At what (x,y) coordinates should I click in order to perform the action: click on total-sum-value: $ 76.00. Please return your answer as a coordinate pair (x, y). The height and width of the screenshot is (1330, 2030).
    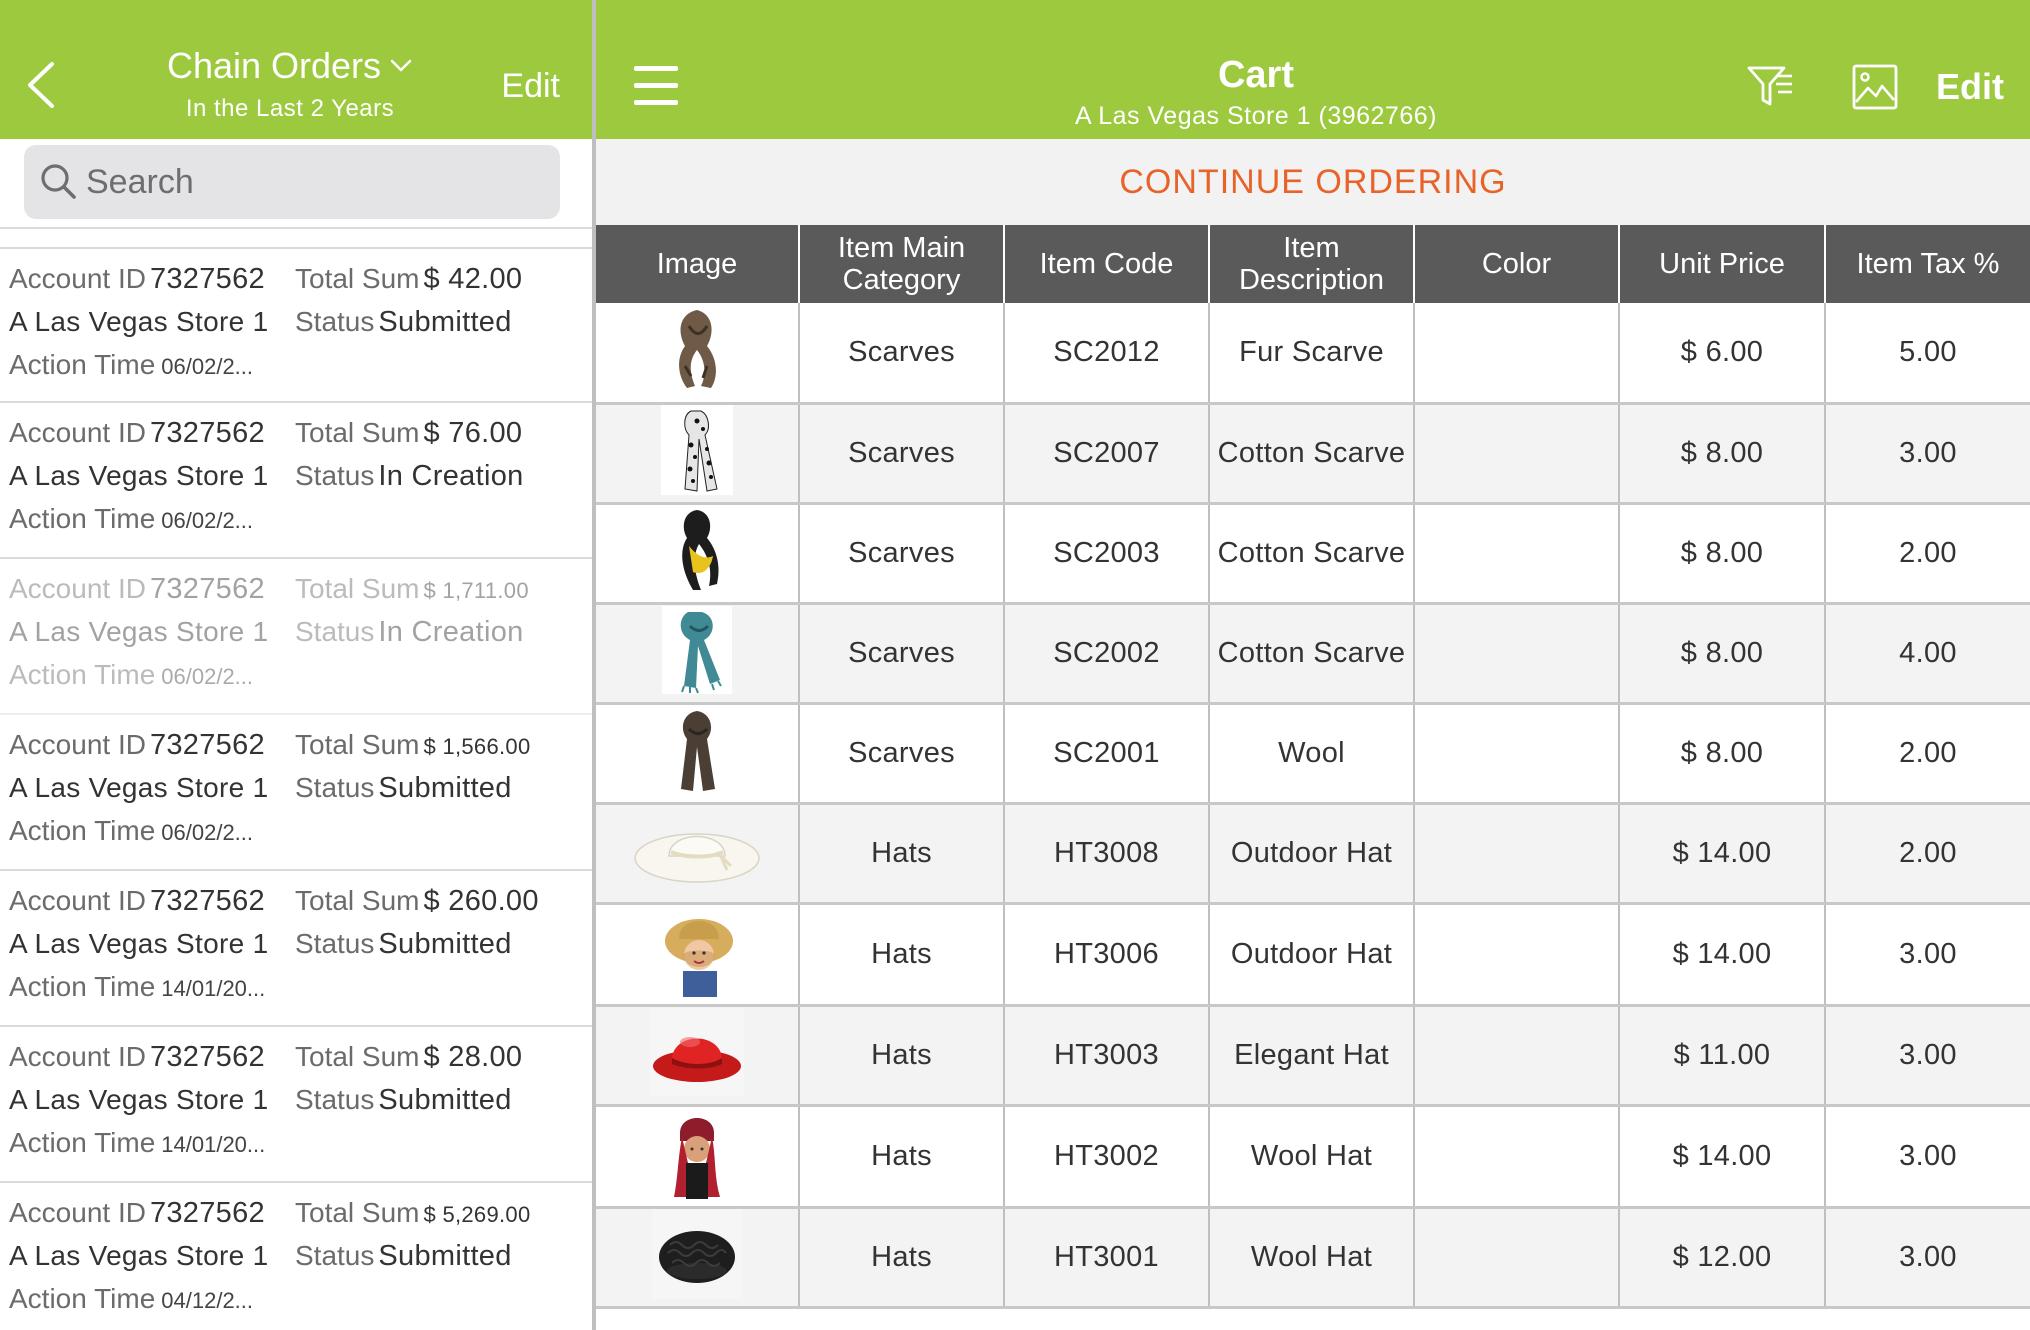
    Looking at the image, I should click on (473, 433).